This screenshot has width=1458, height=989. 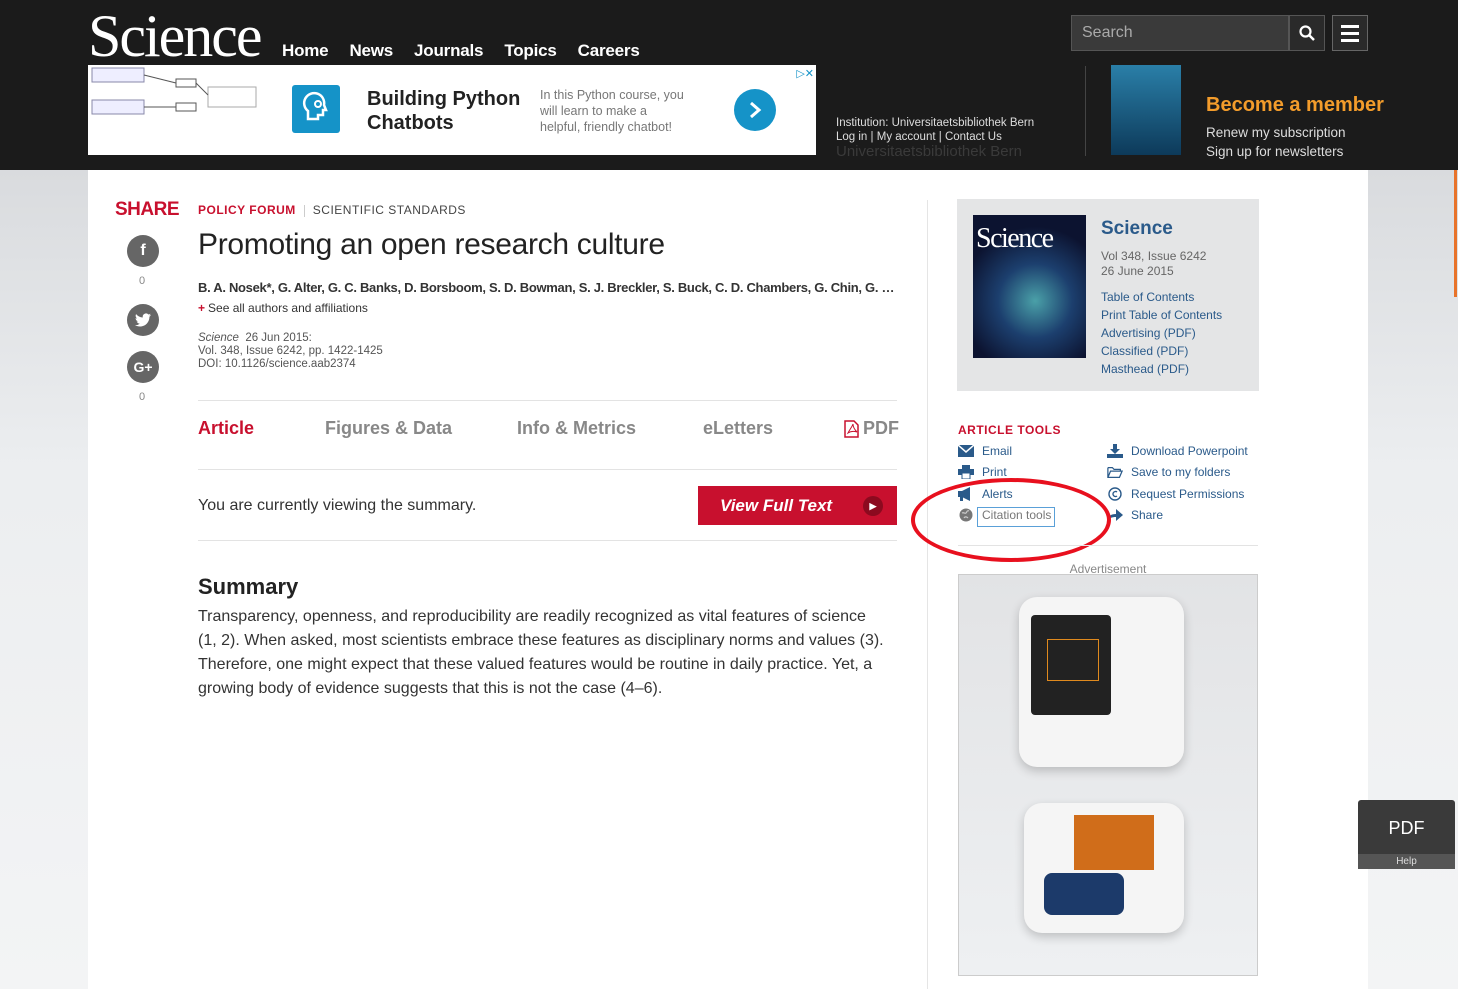 I want to click on email-tool: Email, so click(x=985, y=451).